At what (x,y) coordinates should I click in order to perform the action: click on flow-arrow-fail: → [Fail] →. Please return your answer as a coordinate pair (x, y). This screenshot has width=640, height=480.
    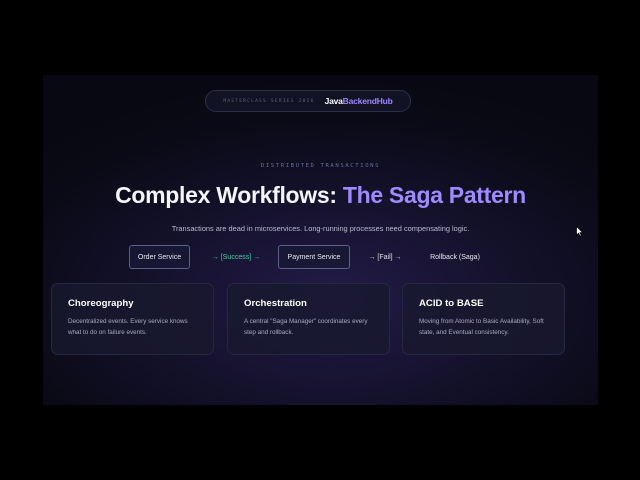
    Looking at the image, I should click on (385, 257).